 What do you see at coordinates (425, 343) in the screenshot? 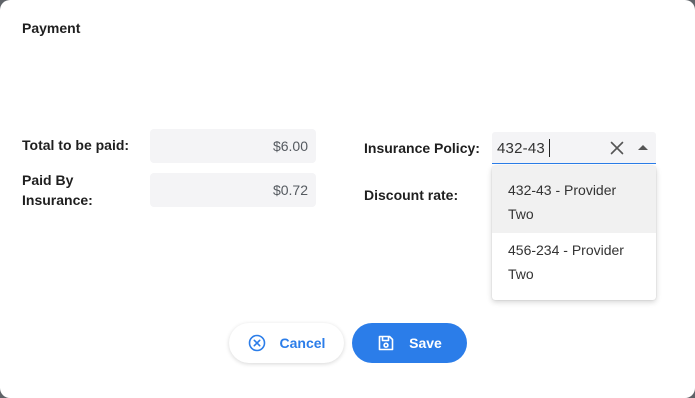
I see `save-button-label: Save` at bounding box center [425, 343].